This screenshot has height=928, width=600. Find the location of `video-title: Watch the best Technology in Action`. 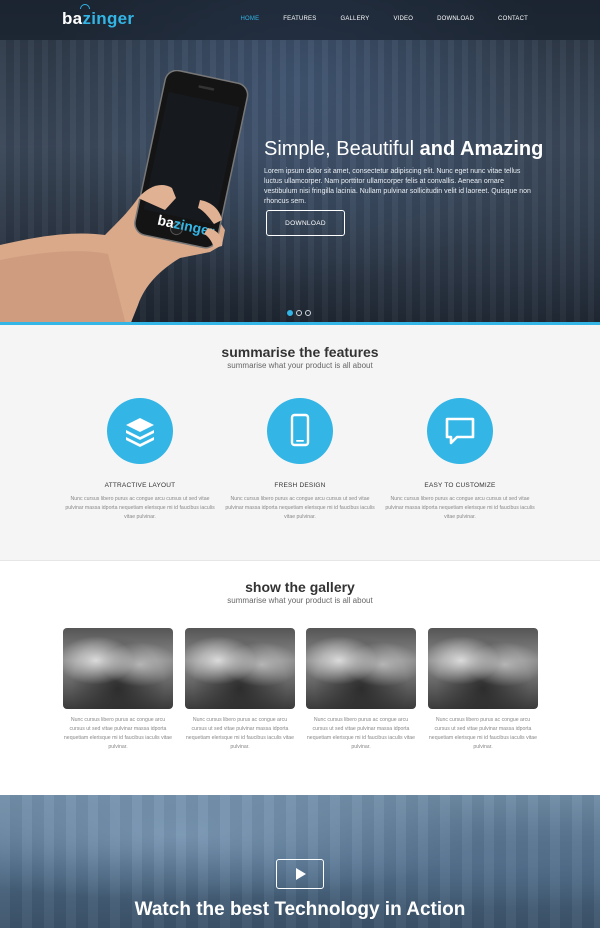

video-title: Watch the best Technology in Action is located at coordinates (300, 910).